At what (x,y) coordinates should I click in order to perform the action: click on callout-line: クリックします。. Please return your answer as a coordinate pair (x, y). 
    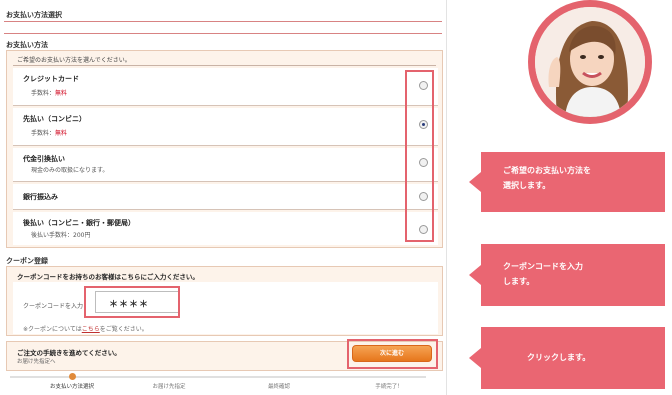
    Looking at the image, I should click on (559, 357).